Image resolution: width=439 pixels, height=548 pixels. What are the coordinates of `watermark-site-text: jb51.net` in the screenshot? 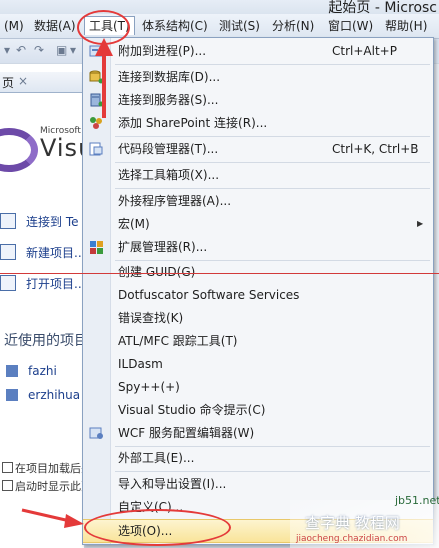 It's located at (417, 500).